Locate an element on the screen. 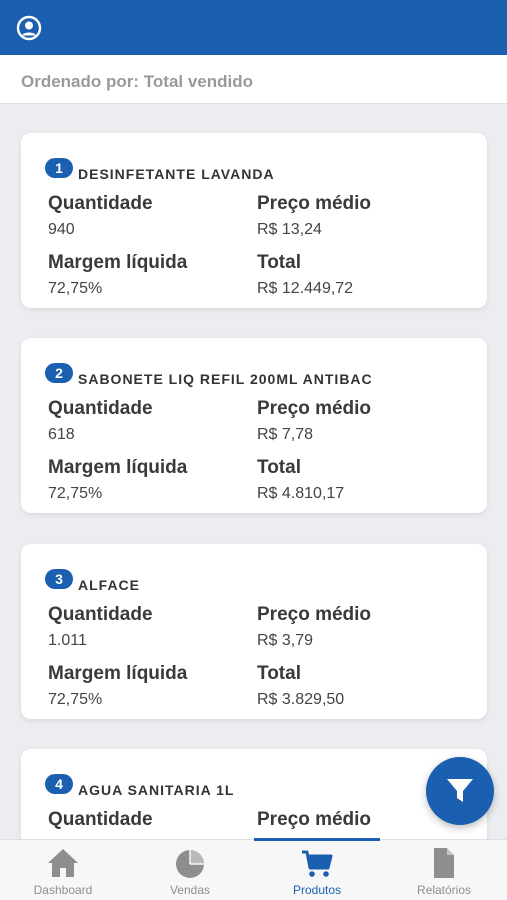  user-account-icon is located at coordinates (29, 28).